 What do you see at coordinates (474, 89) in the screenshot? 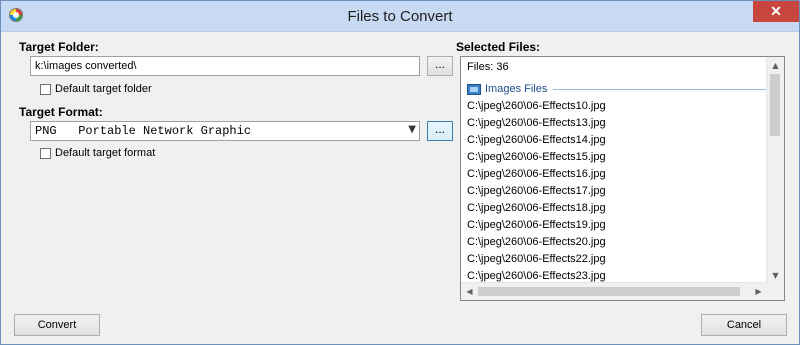
I see `images-group-icon` at bounding box center [474, 89].